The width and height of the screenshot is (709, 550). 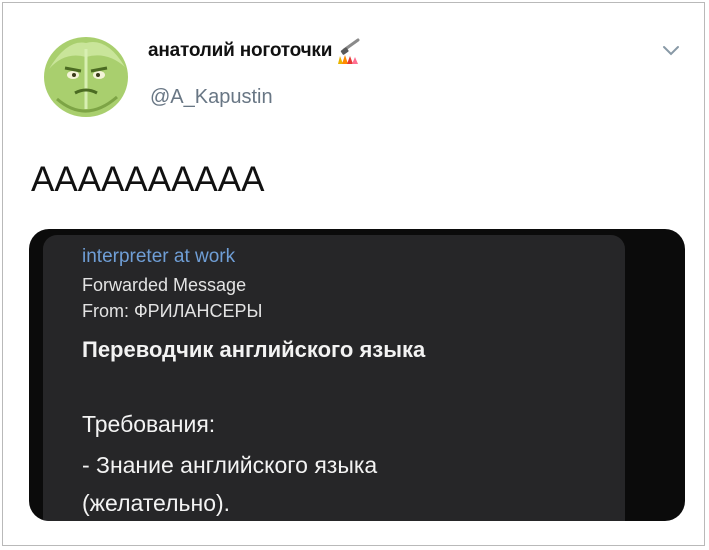 I want to click on user-handle: @A_Kapustin, so click(x=211, y=97).